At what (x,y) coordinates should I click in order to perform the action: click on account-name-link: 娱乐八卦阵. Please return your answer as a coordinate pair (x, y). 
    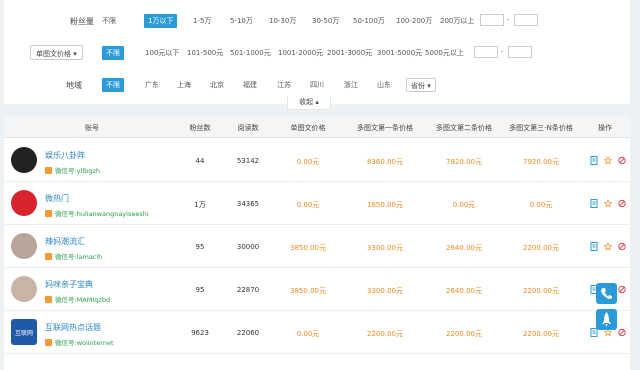
    Looking at the image, I should click on (65, 155).